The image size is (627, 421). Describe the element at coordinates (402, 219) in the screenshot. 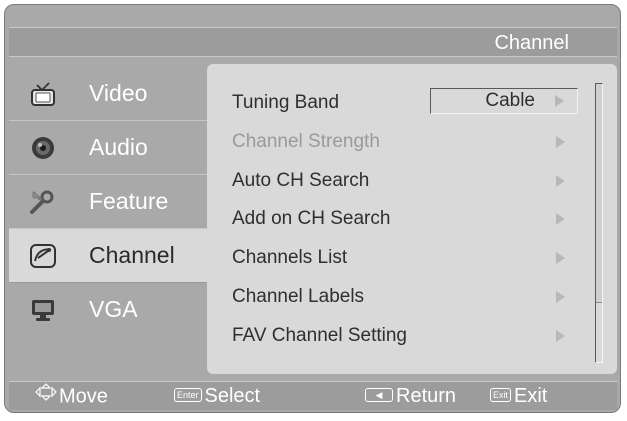

I see `setting-add-on-ch-search: Add on CH Search` at that location.